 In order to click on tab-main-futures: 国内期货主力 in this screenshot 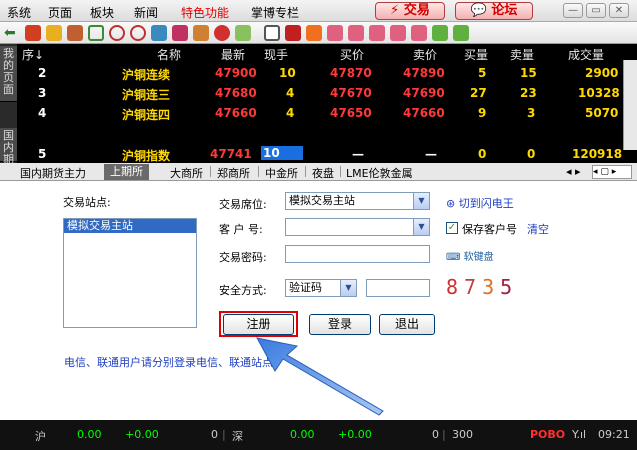, I will do `click(53, 173)`.